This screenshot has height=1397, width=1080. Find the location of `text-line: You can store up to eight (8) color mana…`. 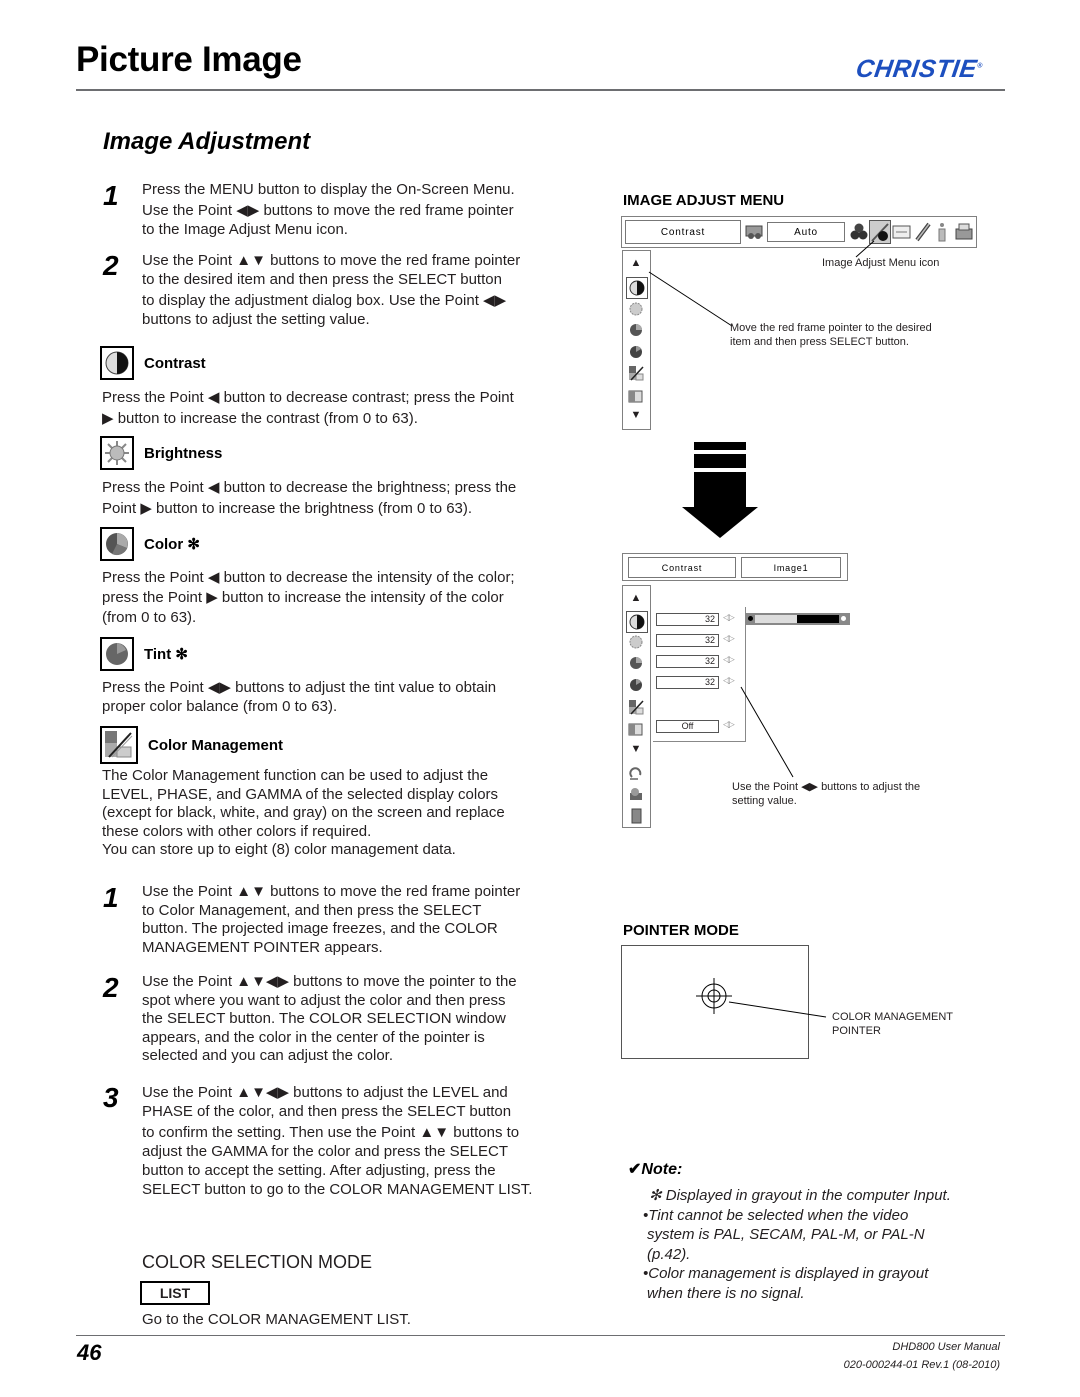

text-line: You can store up to eight (8) color mana… is located at coordinates (279, 849).